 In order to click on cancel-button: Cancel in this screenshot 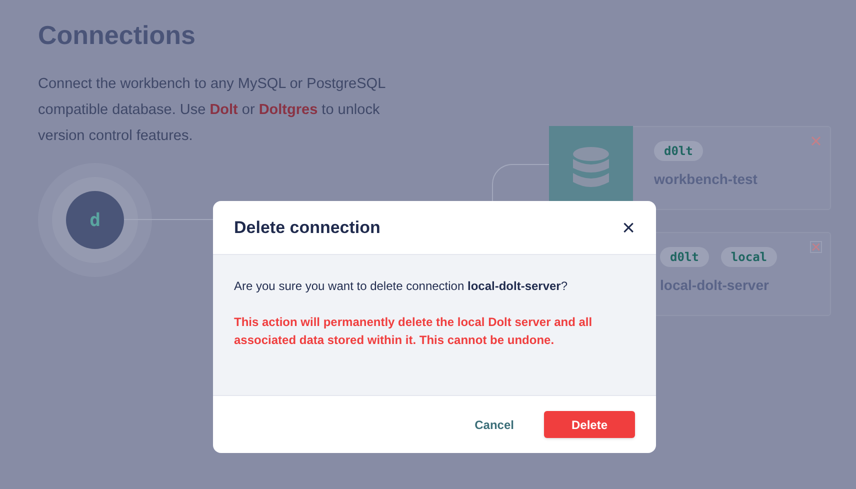, I will do `click(494, 425)`.